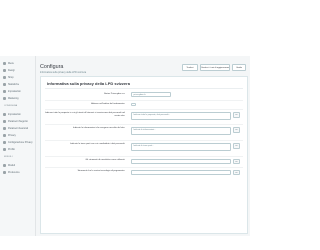  Describe the element at coordinates (4, 84) in the screenshot. I see `stats-icon` at that location.